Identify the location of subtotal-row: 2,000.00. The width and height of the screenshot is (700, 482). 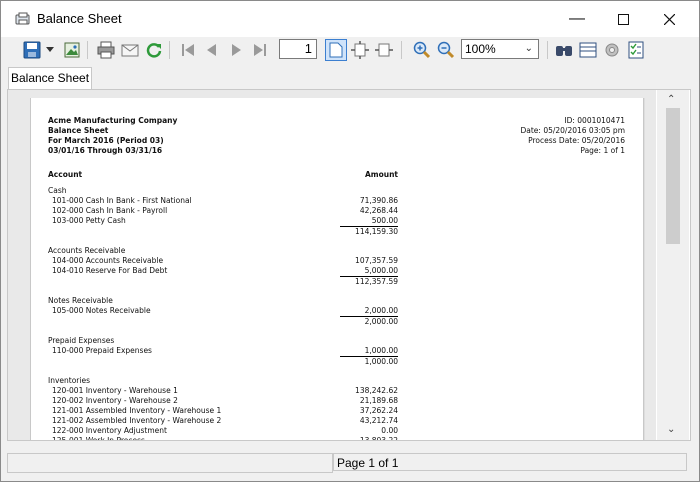
(223, 321).